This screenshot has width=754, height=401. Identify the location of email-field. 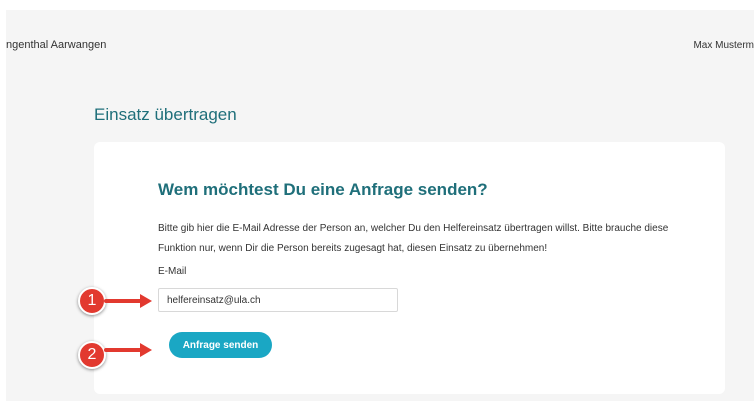
(278, 300).